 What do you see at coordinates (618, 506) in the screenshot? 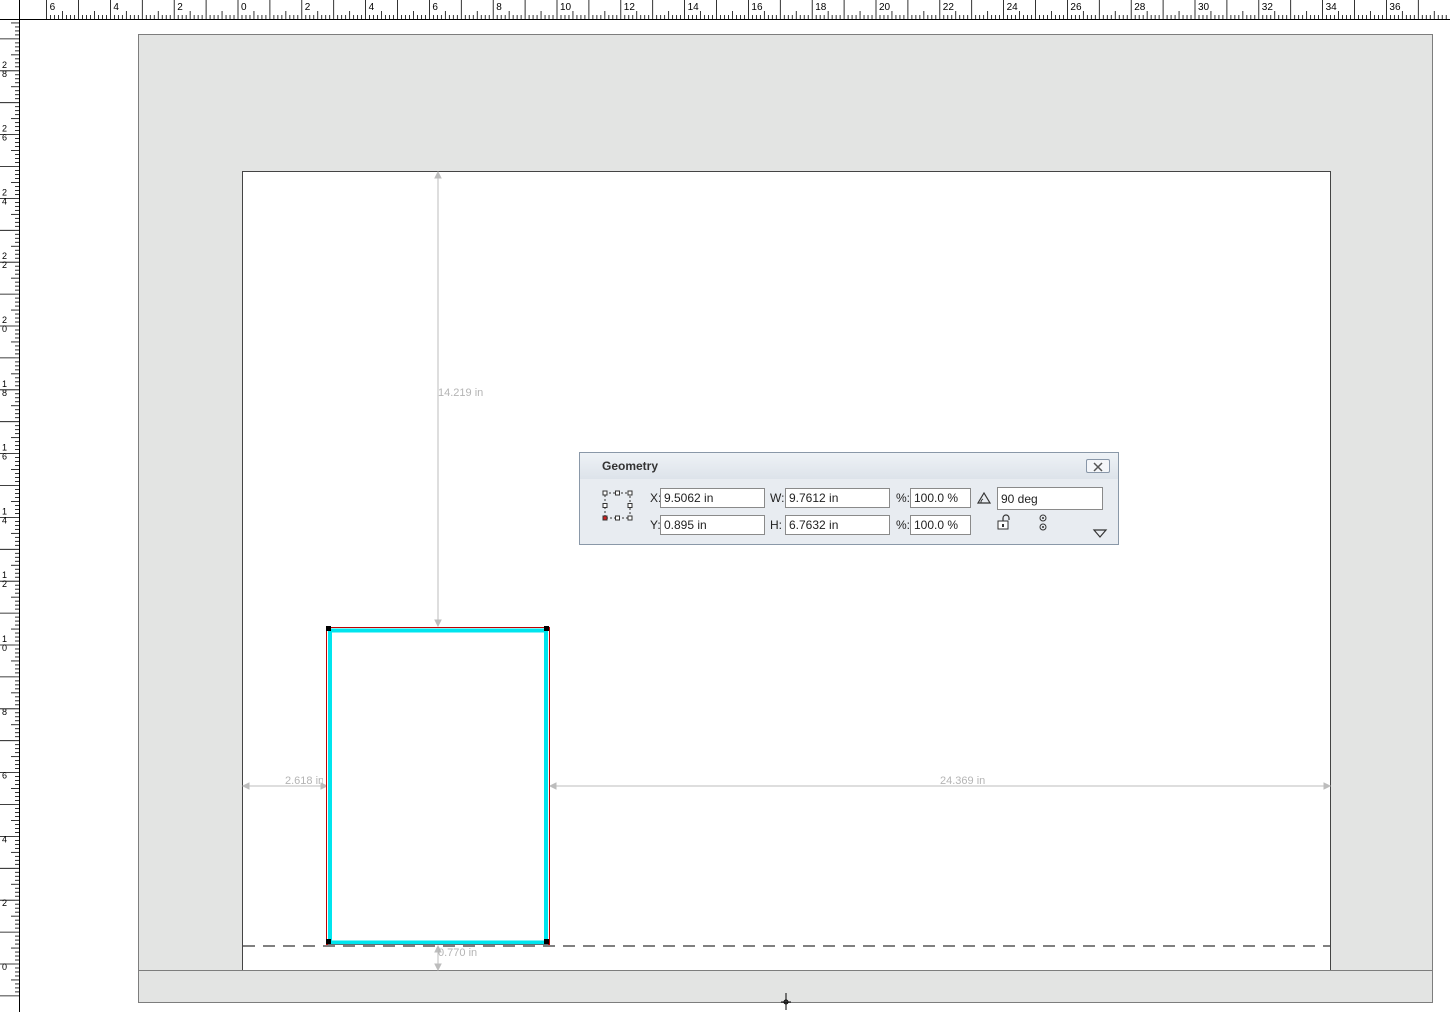
I see `reference-point-icon` at bounding box center [618, 506].